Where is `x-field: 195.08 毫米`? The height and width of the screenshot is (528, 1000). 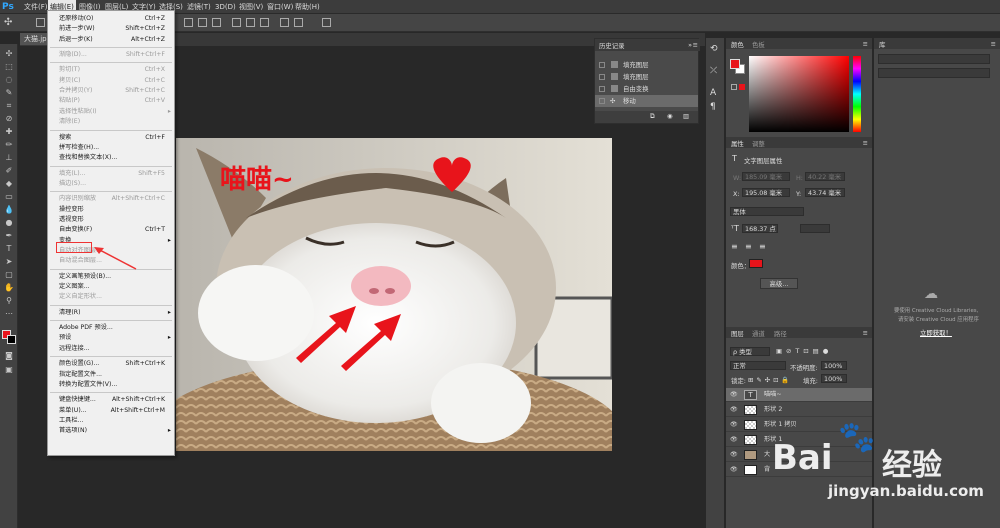
x-field: 195.08 毫米 is located at coordinates (766, 192).